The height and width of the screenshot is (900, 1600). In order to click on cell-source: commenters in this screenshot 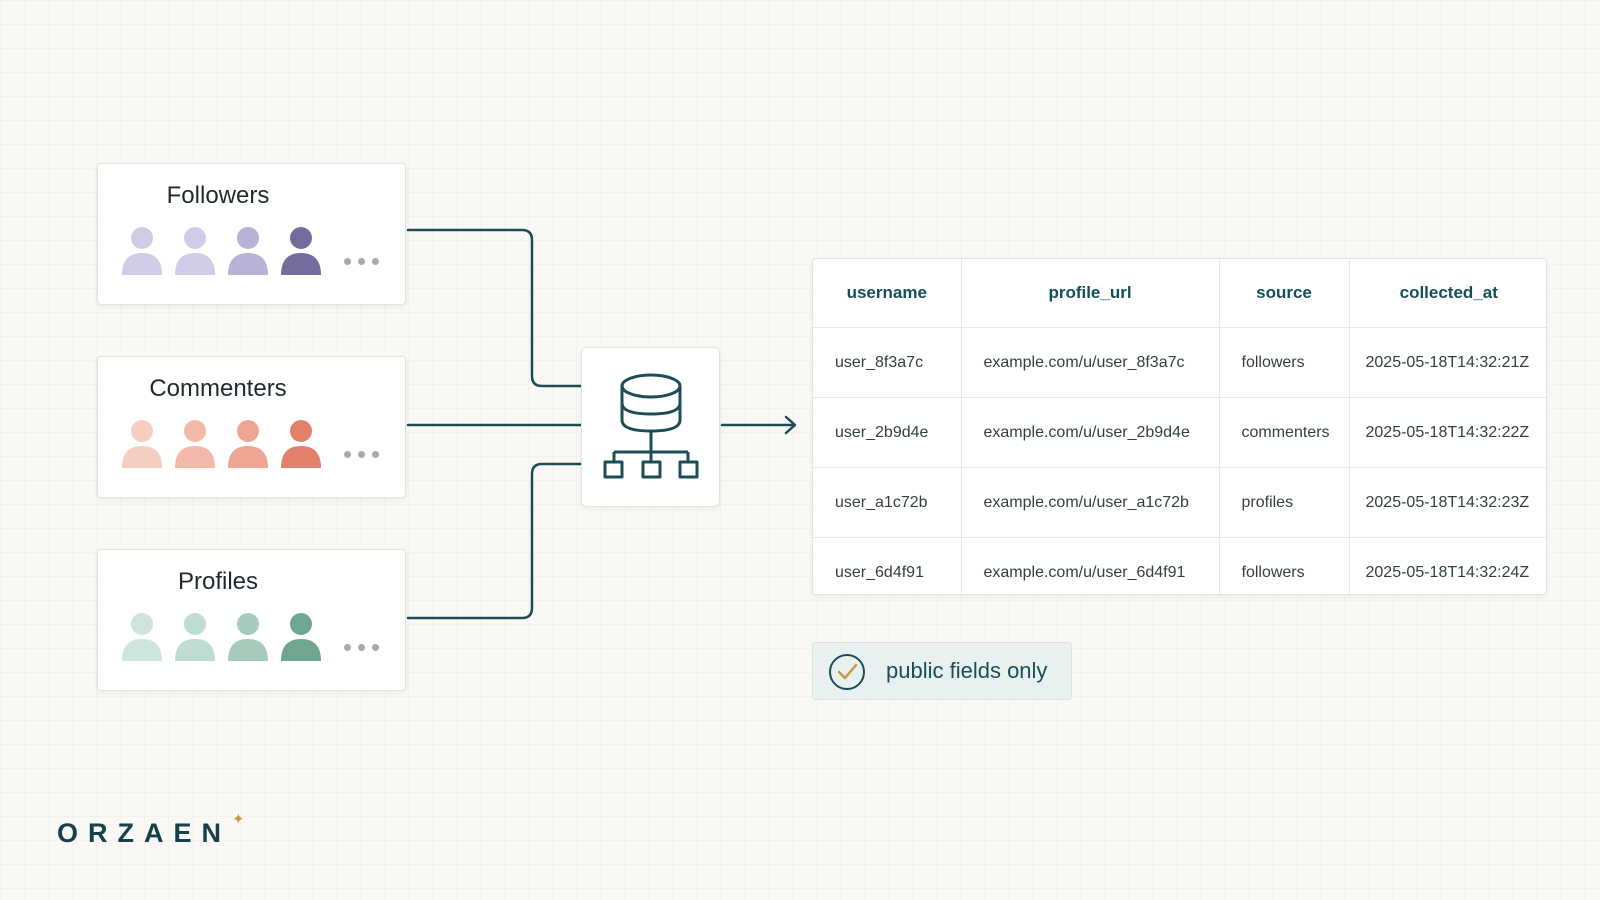, I will do `click(1284, 432)`.